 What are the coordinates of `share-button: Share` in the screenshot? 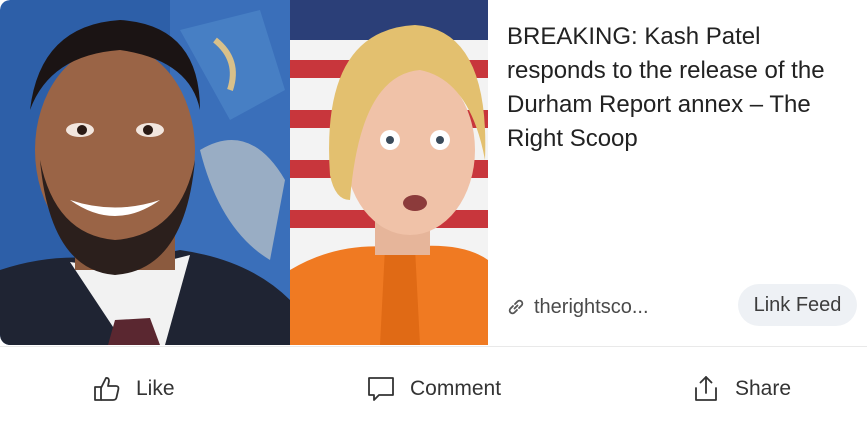 It's located at (741, 389).